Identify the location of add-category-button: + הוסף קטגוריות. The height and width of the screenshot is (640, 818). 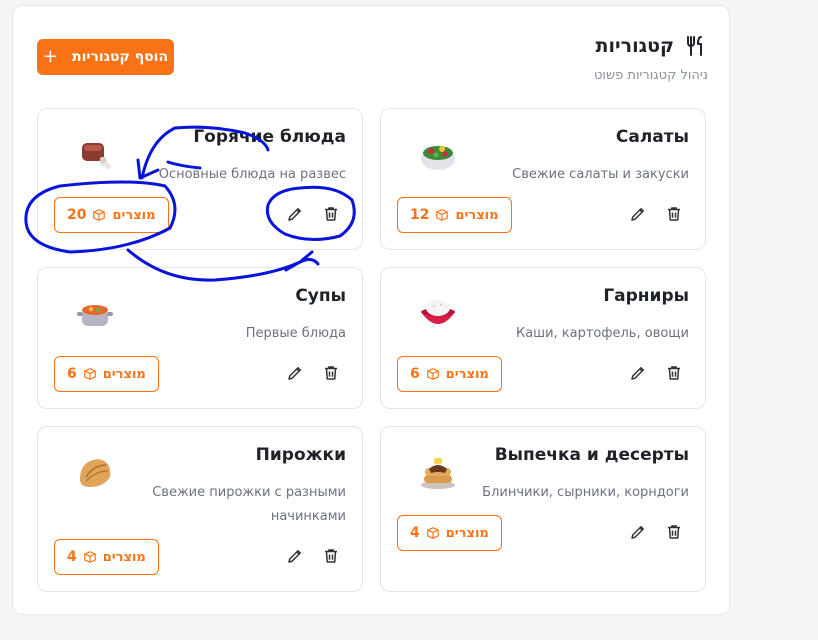
(105, 57).